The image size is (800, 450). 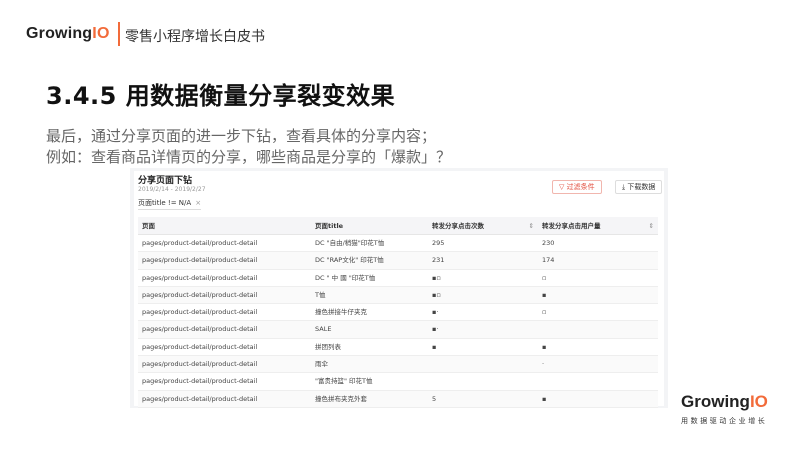 I want to click on column-header-label: 转发分享点击用户量, so click(x=571, y=226).